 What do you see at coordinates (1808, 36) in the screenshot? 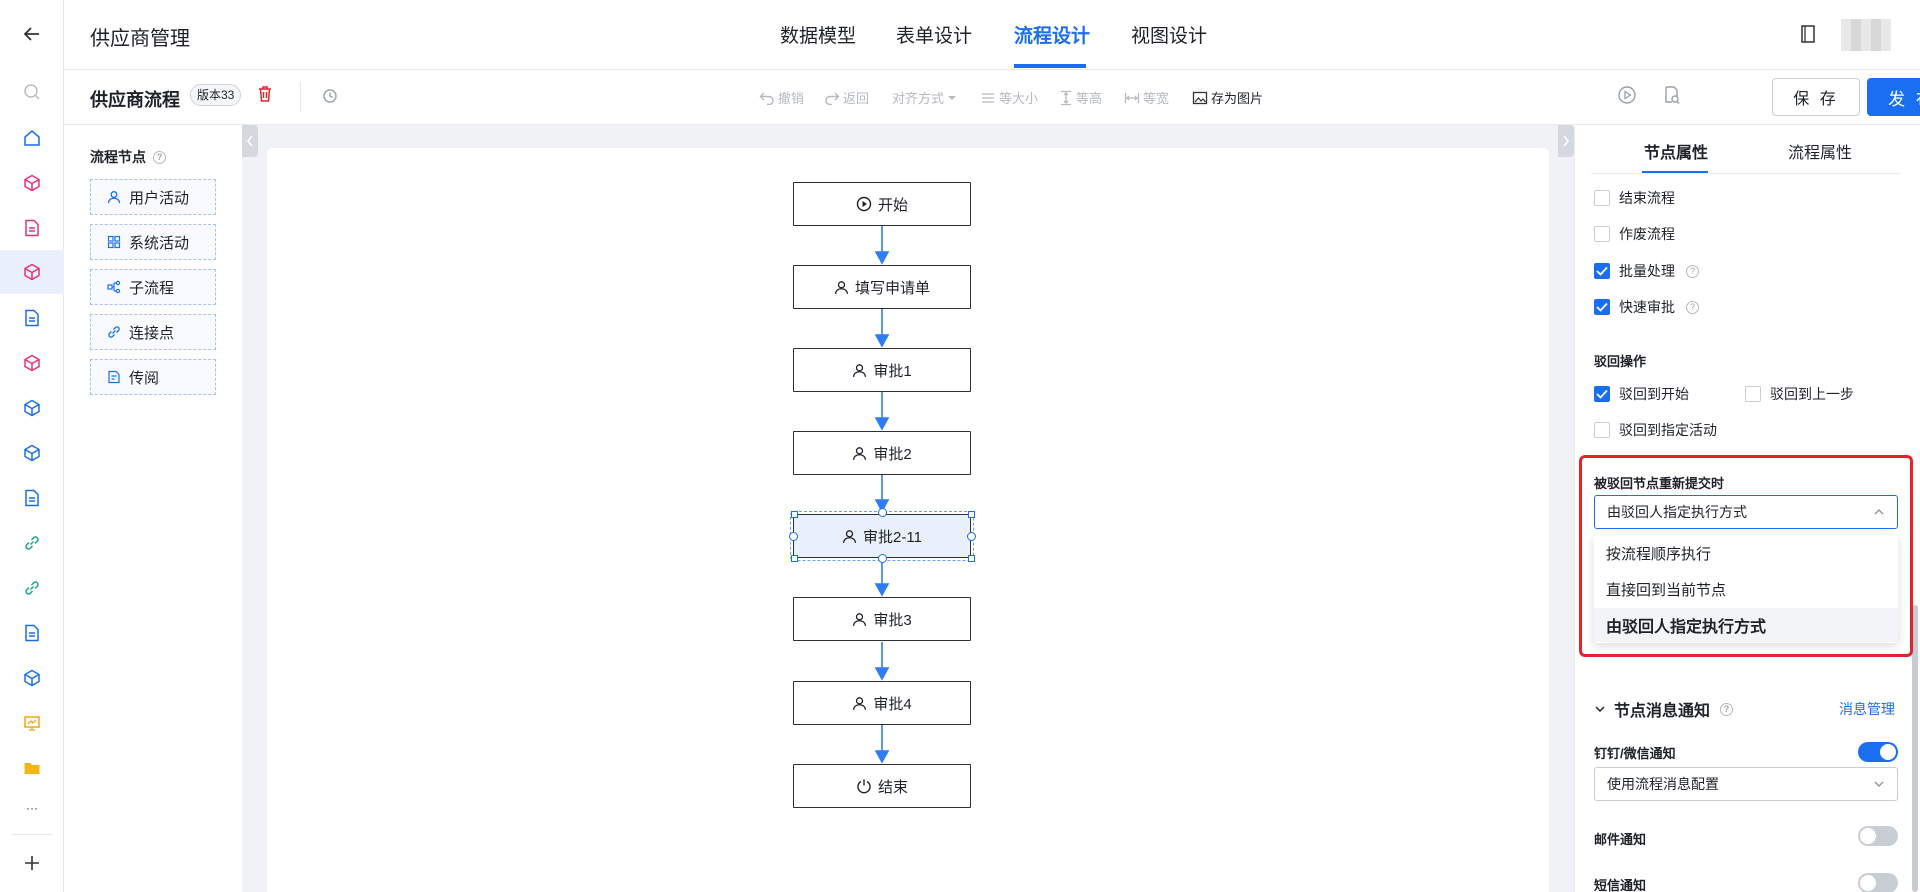
I see `book-icon` at bounding box center [1808, 36].